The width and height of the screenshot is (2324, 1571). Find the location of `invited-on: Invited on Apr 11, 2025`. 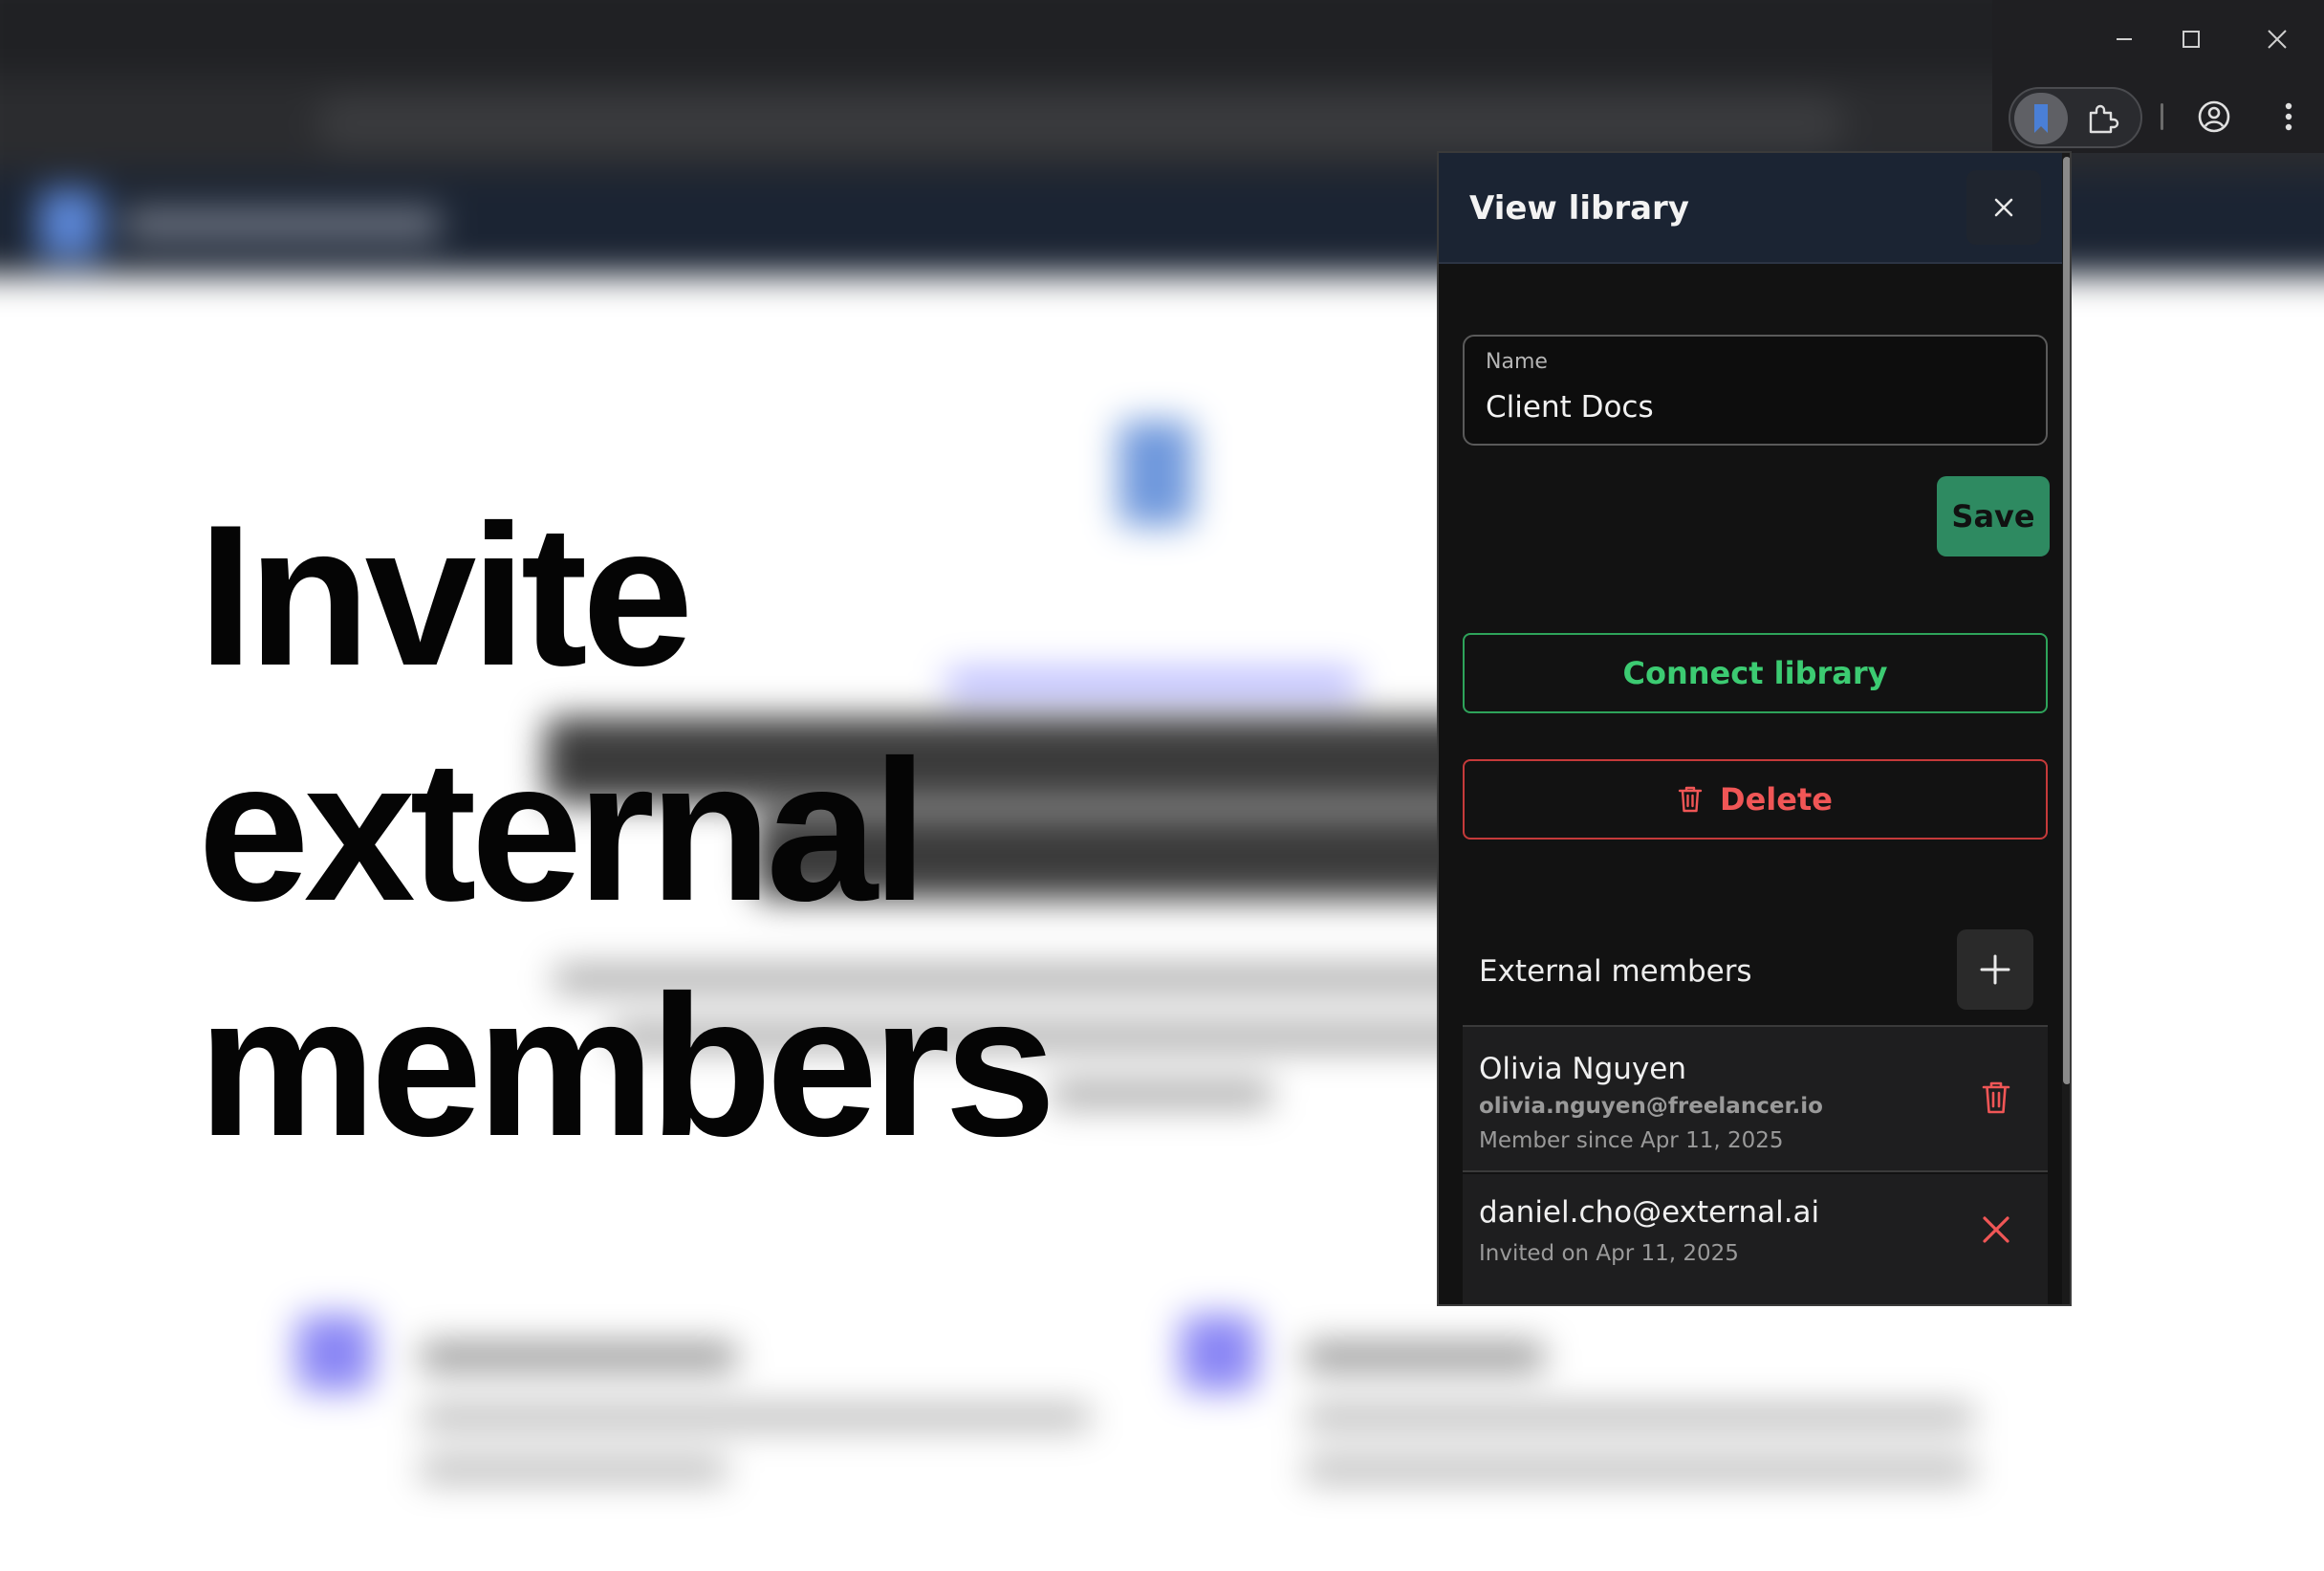

invited-on: Invited on Apr 11, 2025 is located at coordinates (1609, 1253).